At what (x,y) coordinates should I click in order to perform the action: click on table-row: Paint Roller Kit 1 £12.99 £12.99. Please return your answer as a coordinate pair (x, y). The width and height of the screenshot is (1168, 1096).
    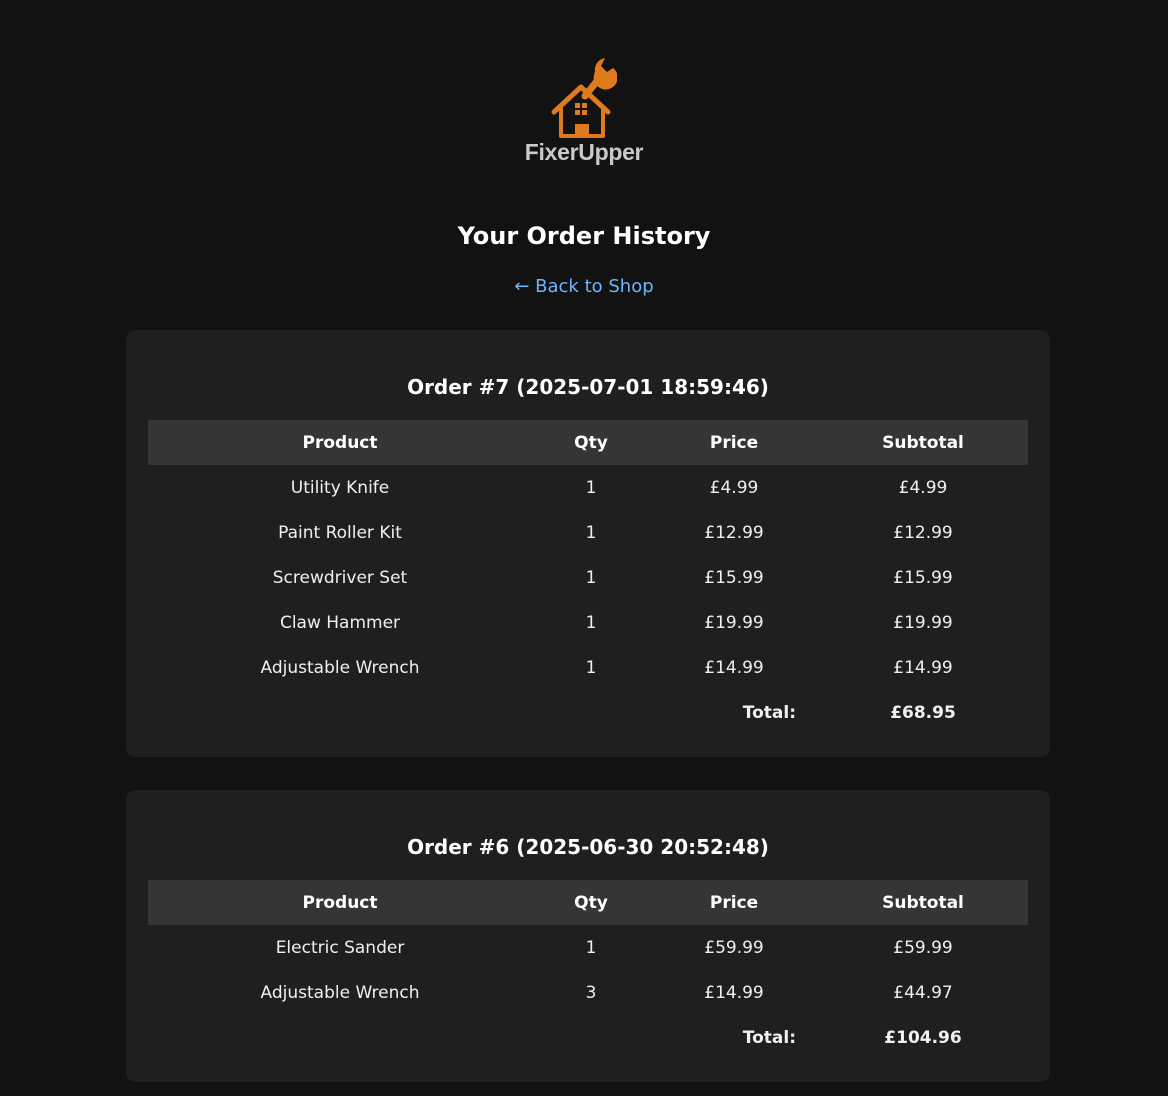
    Looking at the image, I should click on (588, 532).